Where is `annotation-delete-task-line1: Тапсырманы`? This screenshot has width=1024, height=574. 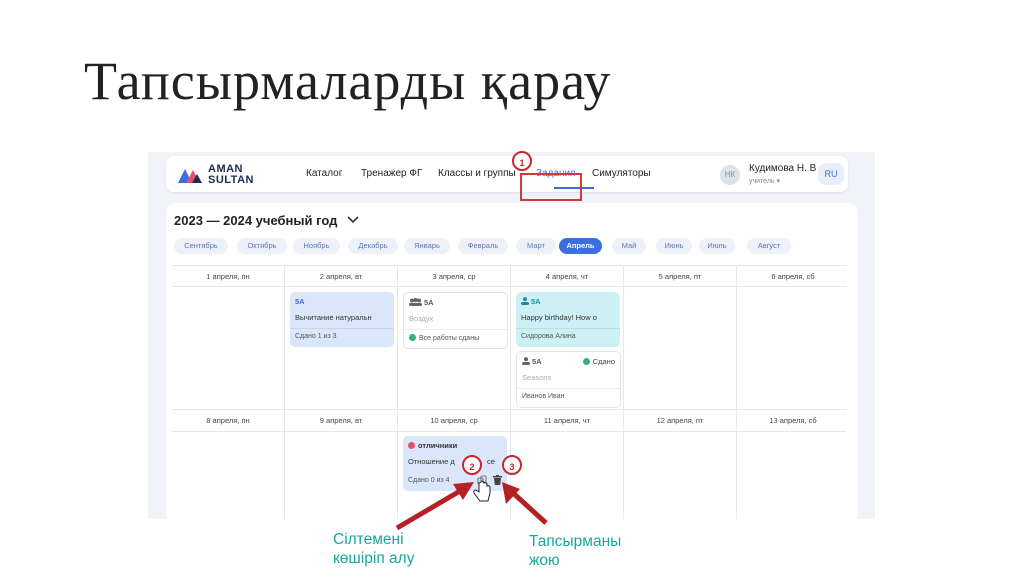 annotation-delete-task-line1: Тапсырманы is located at coordinates (575, 541).